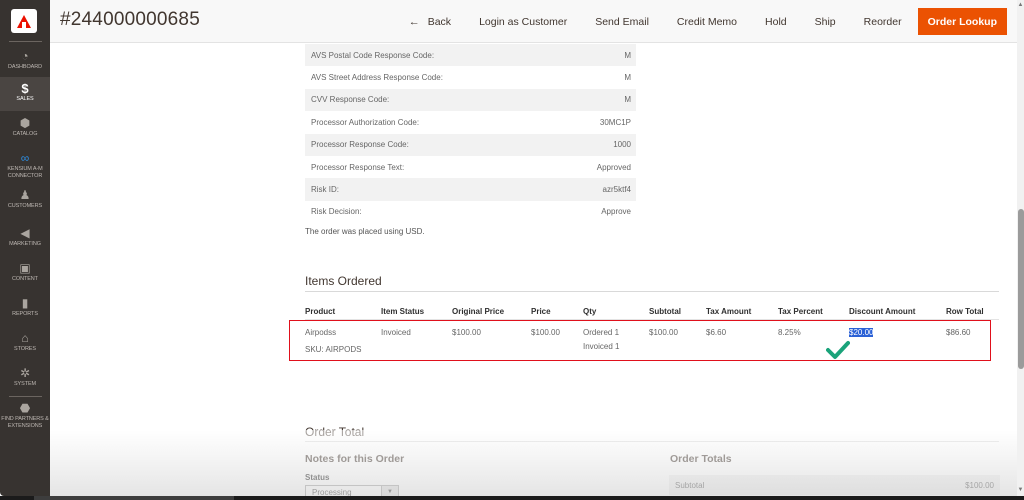  Describe the element at coordinates (25, 172) in the screenshot. I see `sidebar-item-label: KENSIUM A-M CONNECTOR` at that location.